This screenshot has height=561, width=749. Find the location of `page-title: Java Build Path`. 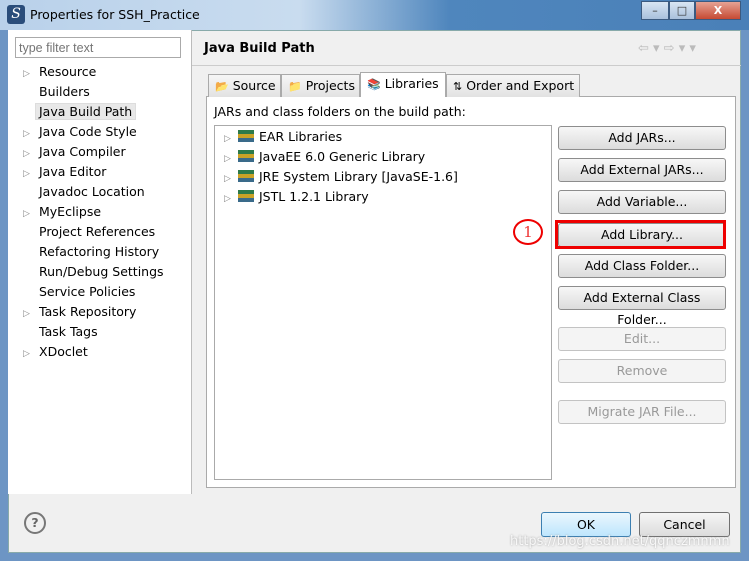

page-title: Java Build Path is located at coordinates (259, 48).